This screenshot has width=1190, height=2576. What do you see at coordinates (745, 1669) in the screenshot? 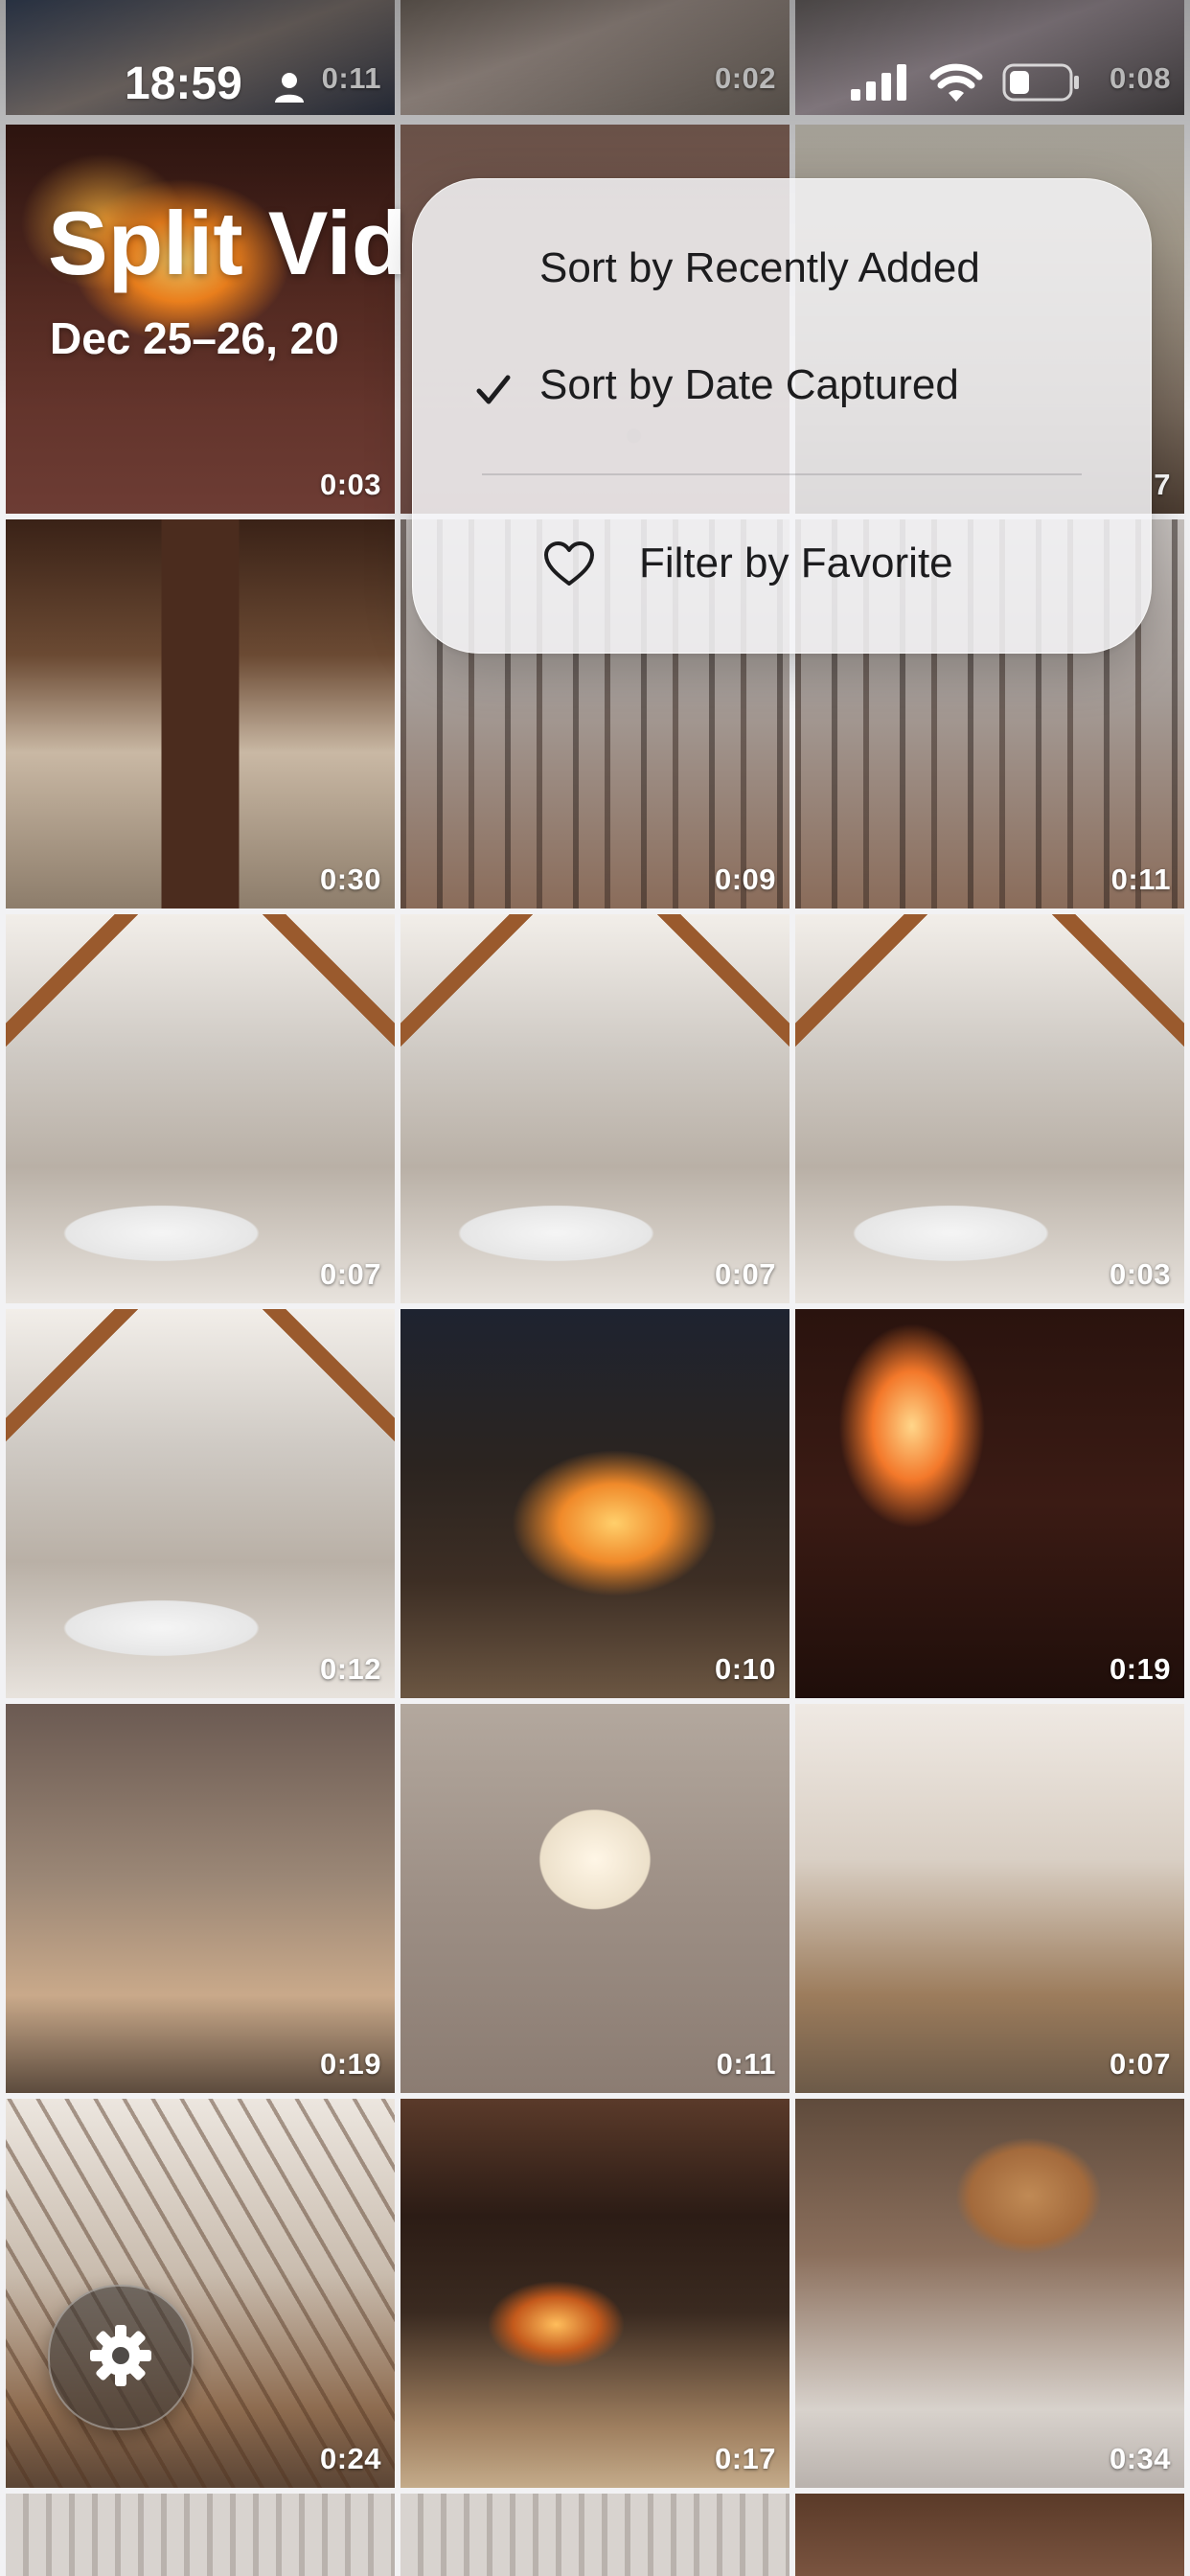
I see `video-duration: 0:10` at bounding box center [745, 1669].